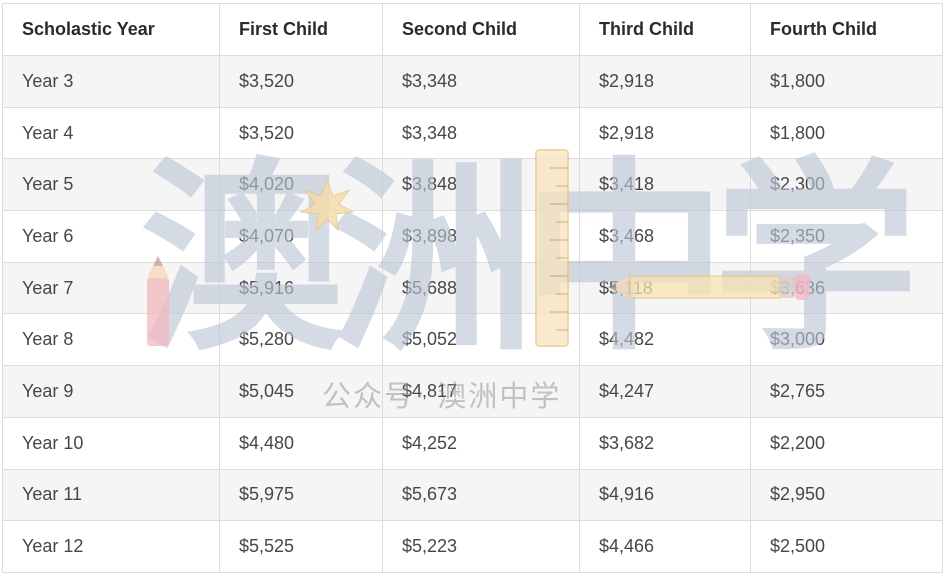 The image size is (947, 577). I want to click on cell-third-child: $4,466, so click(665, 546).